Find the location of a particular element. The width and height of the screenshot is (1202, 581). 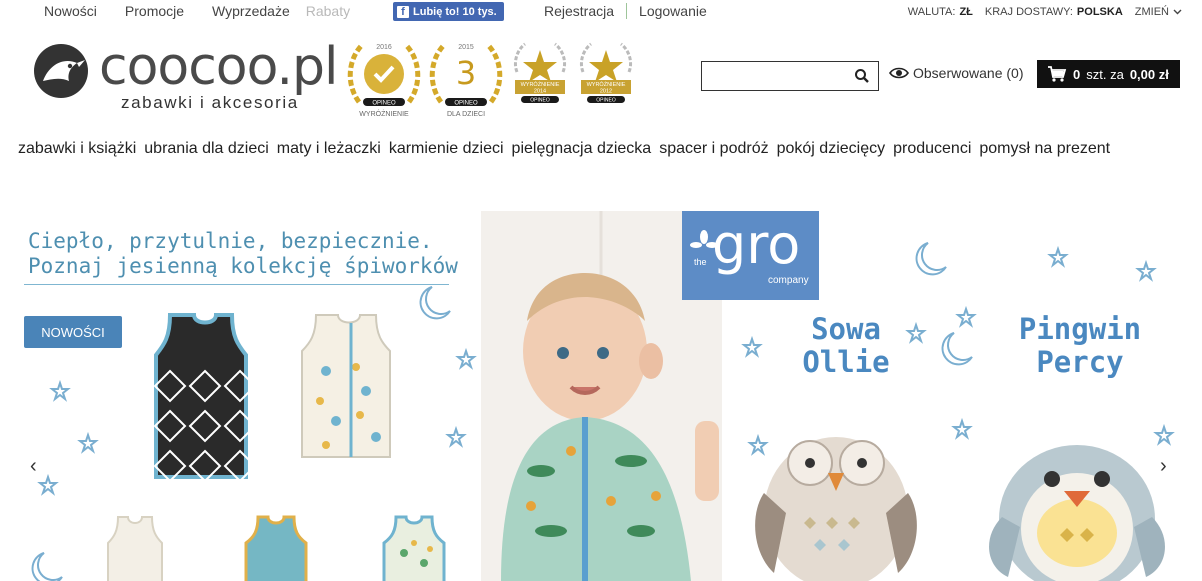

gro-company-label: company is located at coordinates (788, 280).